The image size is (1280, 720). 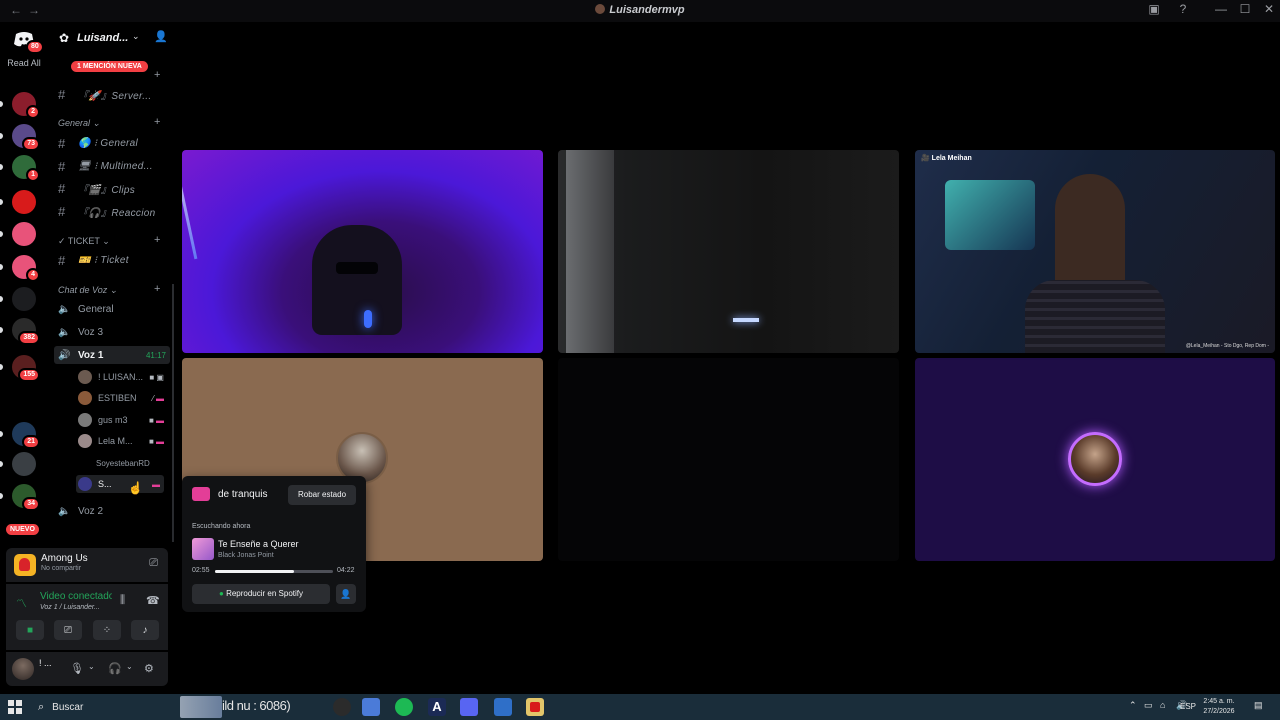 What do you see at coordinates (114, 511) in the screenshot?
I see `voice-channel-voz2: 🔈 Voz 2` at bounding box center [114, 511].